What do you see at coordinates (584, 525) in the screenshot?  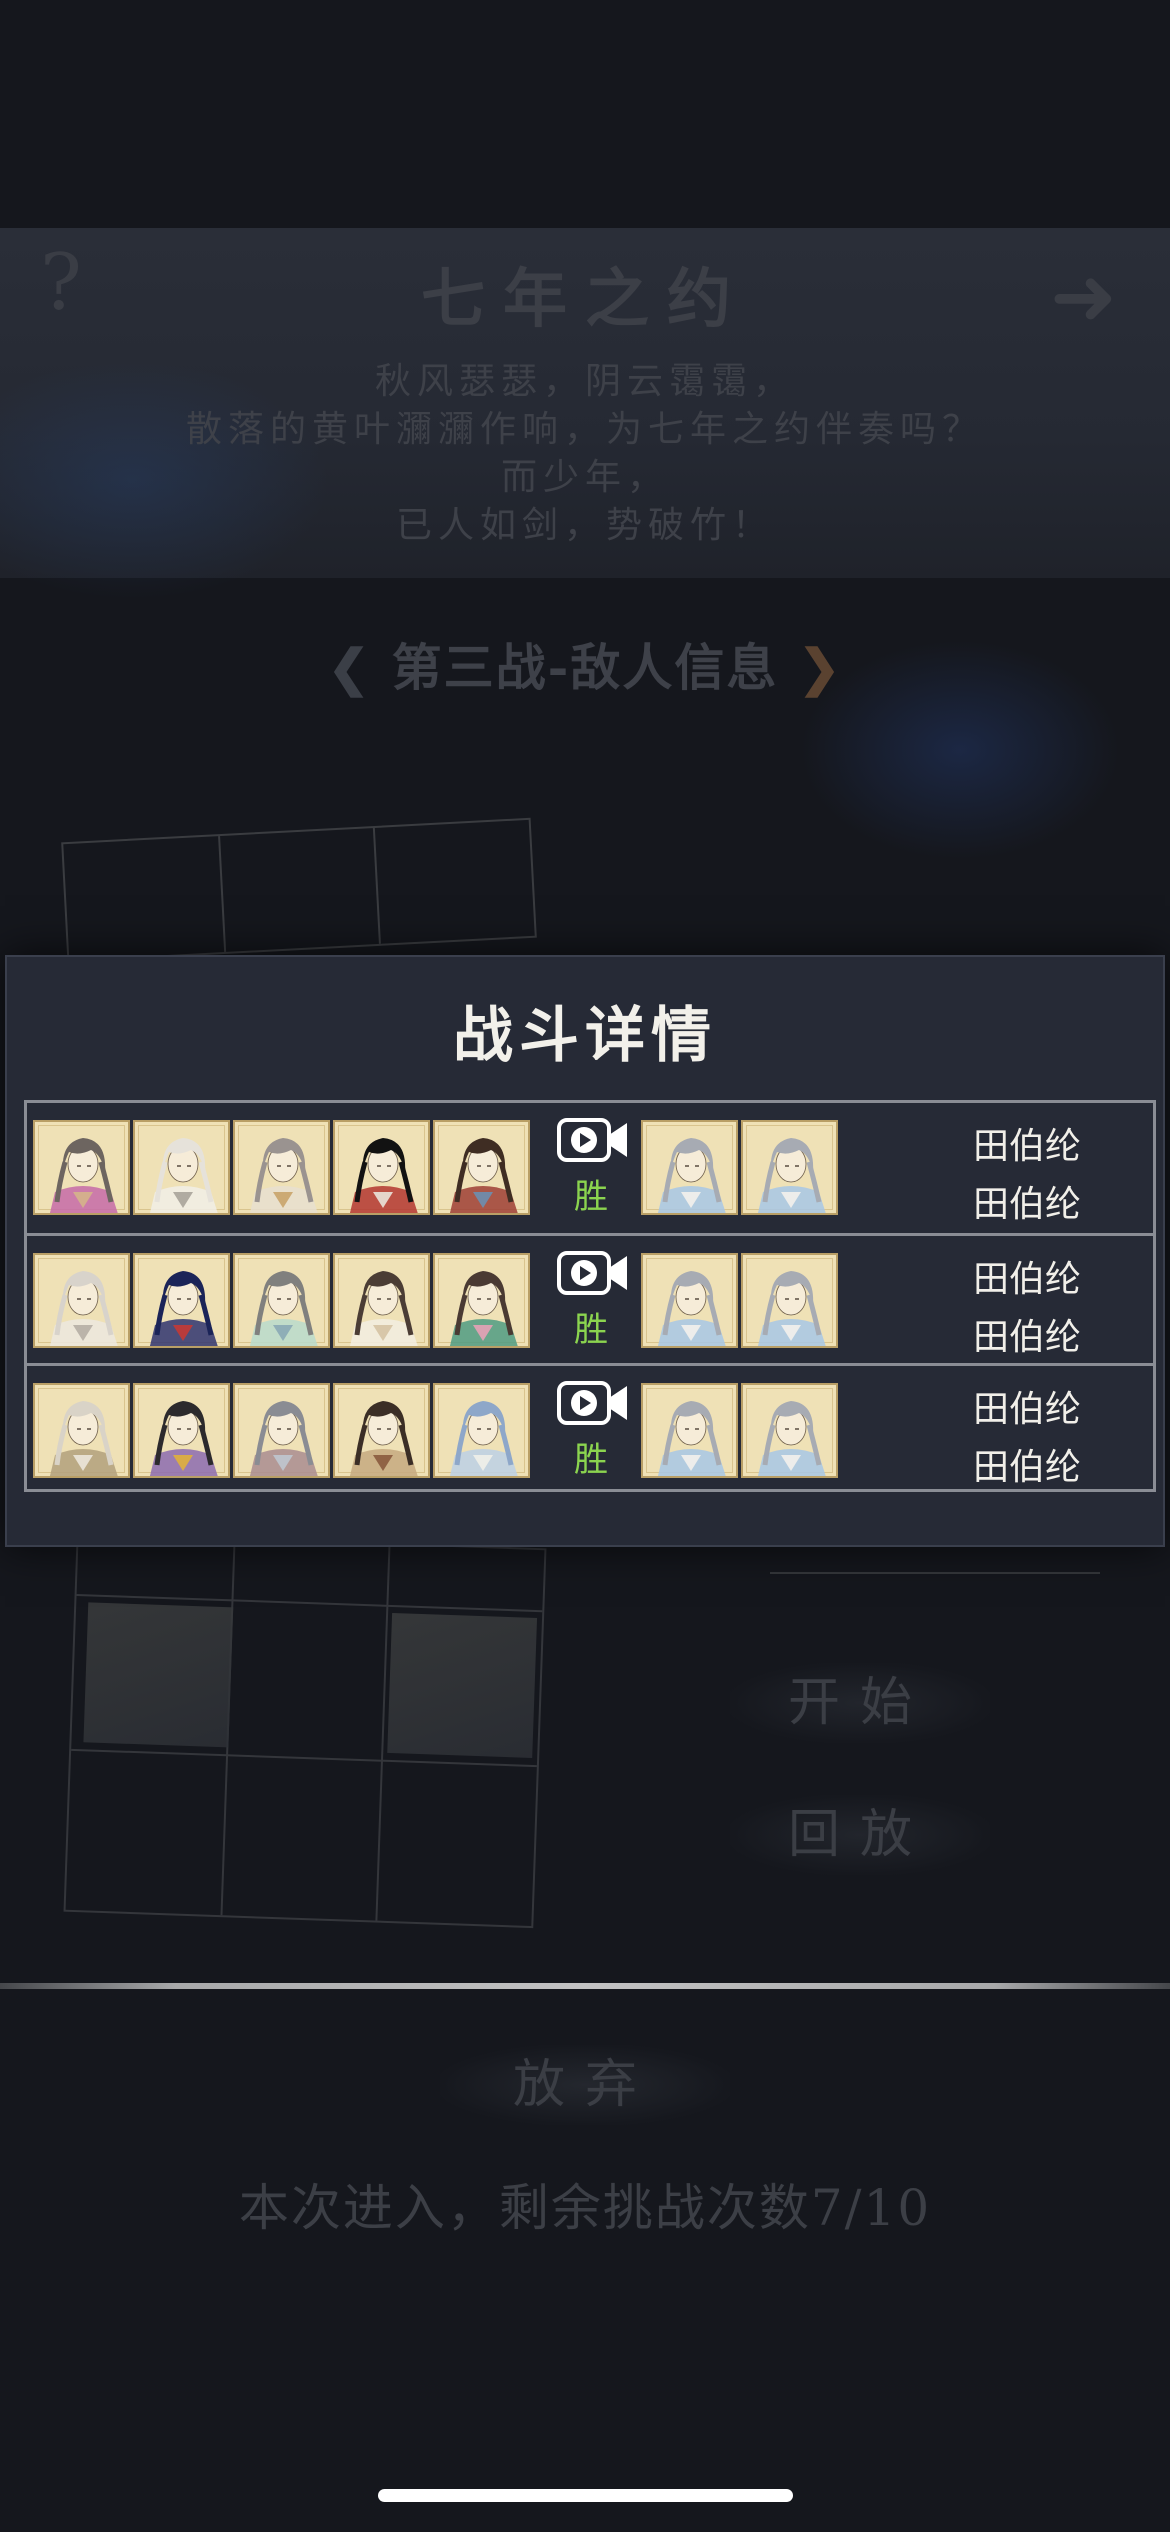 I see `poem-line: 已人如剑，势破竹！` at bounding box center [584, 525].